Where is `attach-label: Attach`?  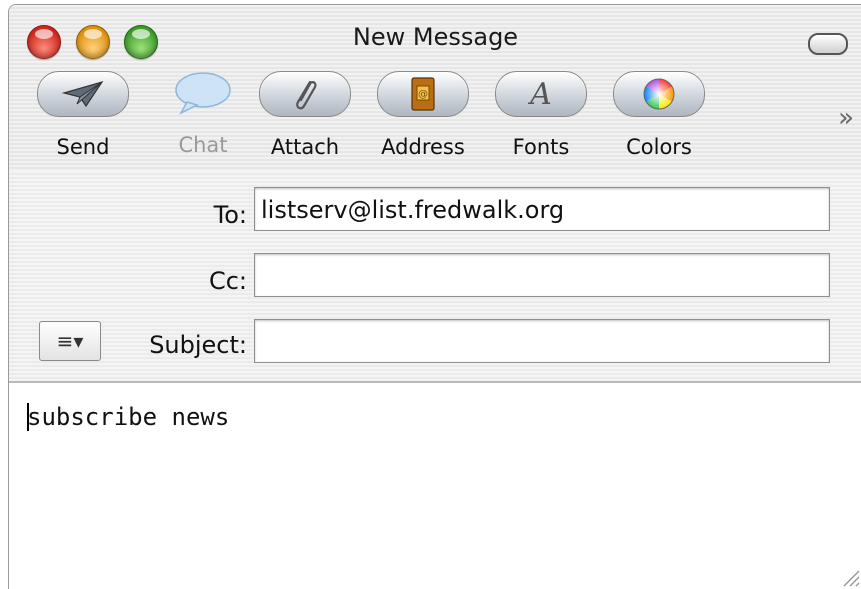 attach-label: Attach is located at coordinates (305, 147).